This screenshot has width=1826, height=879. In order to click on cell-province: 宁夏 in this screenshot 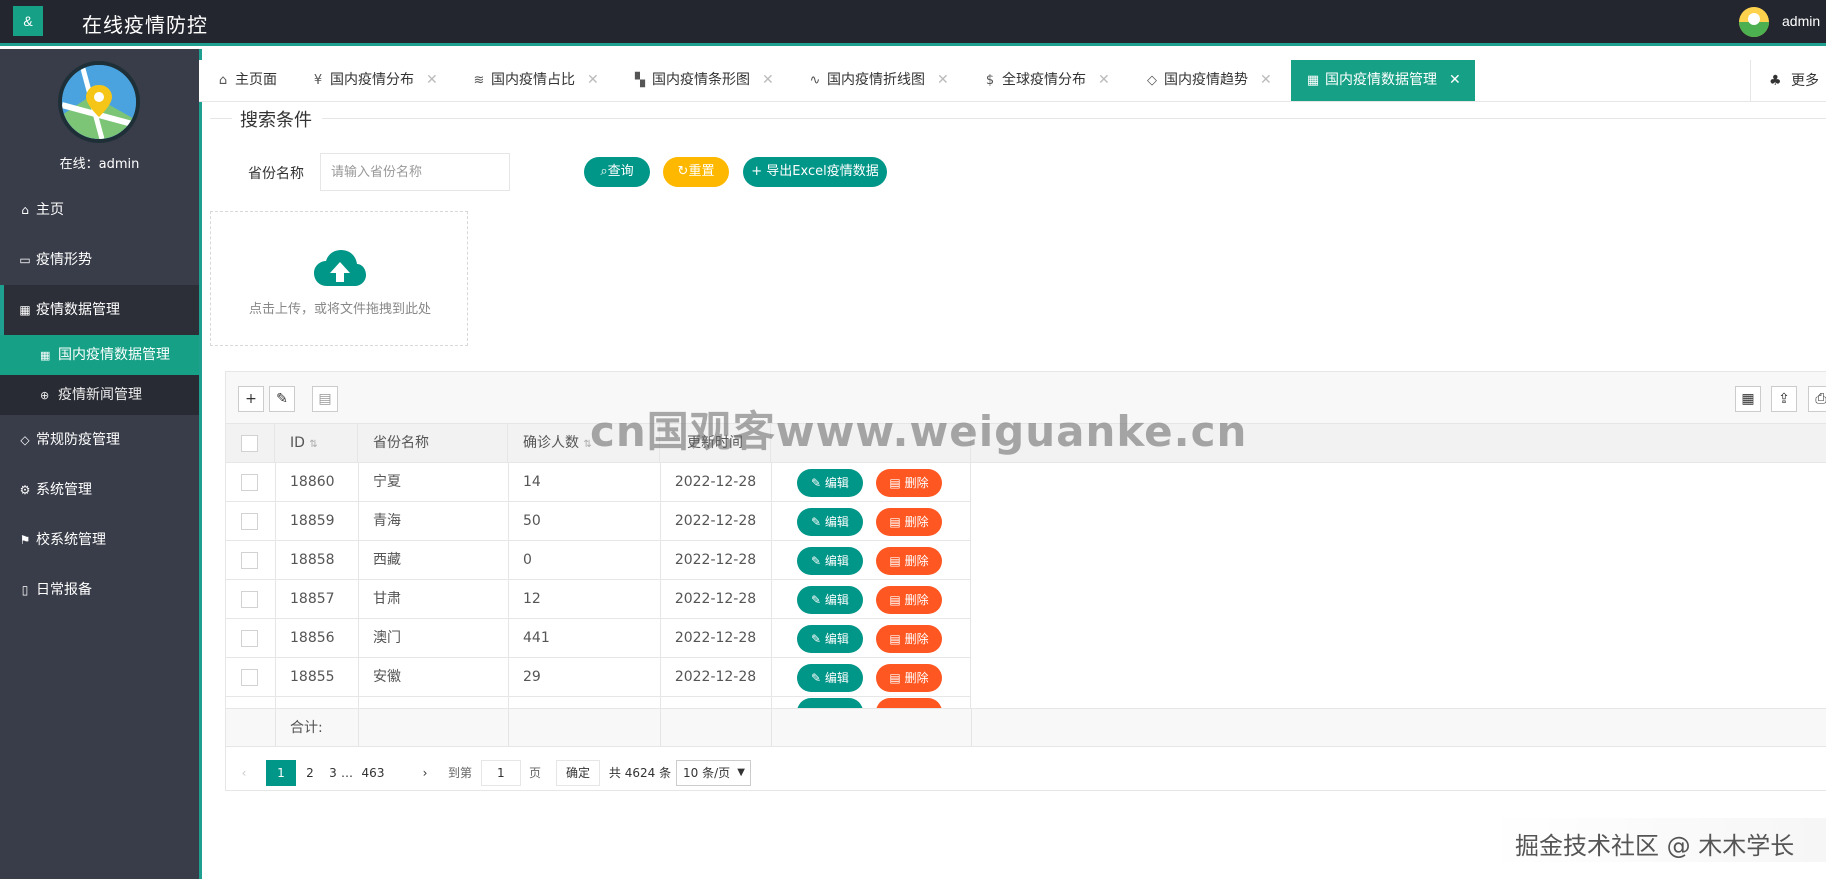, I will do `click(387, 482)`.